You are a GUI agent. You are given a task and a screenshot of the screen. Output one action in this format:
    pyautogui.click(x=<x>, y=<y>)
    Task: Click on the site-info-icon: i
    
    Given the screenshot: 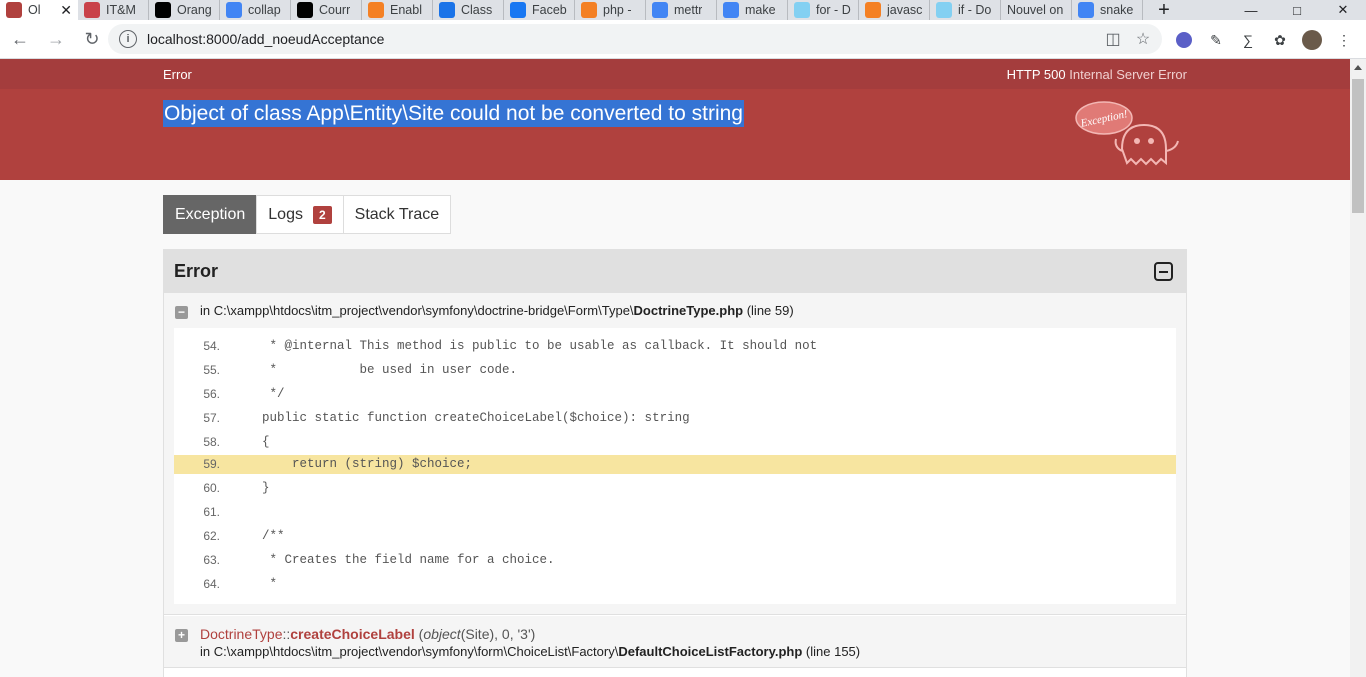 What is the action you would take?
    pyautogui.click(x=128, y=39)
    